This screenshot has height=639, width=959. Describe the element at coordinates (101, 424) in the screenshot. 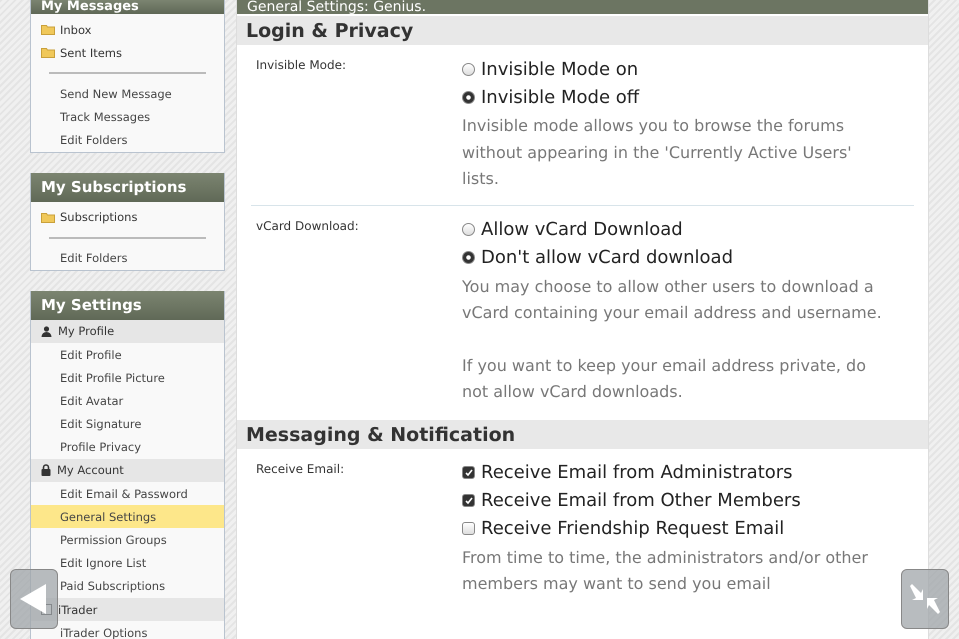

I see `sidebar-link: Edit Signature` at that location.